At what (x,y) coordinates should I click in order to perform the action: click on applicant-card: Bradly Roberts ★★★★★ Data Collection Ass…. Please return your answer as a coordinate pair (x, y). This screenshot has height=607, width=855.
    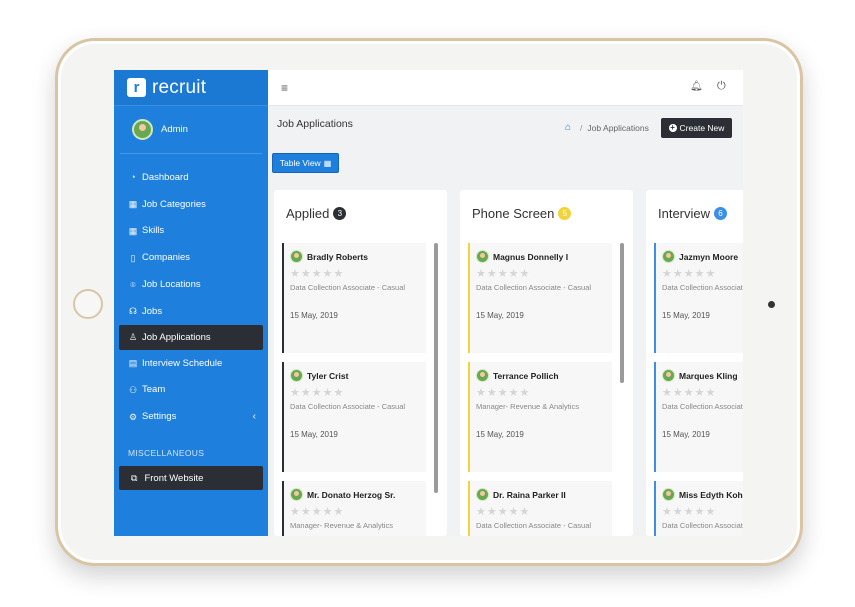
    Looking at the image, I should click on (354, 298).